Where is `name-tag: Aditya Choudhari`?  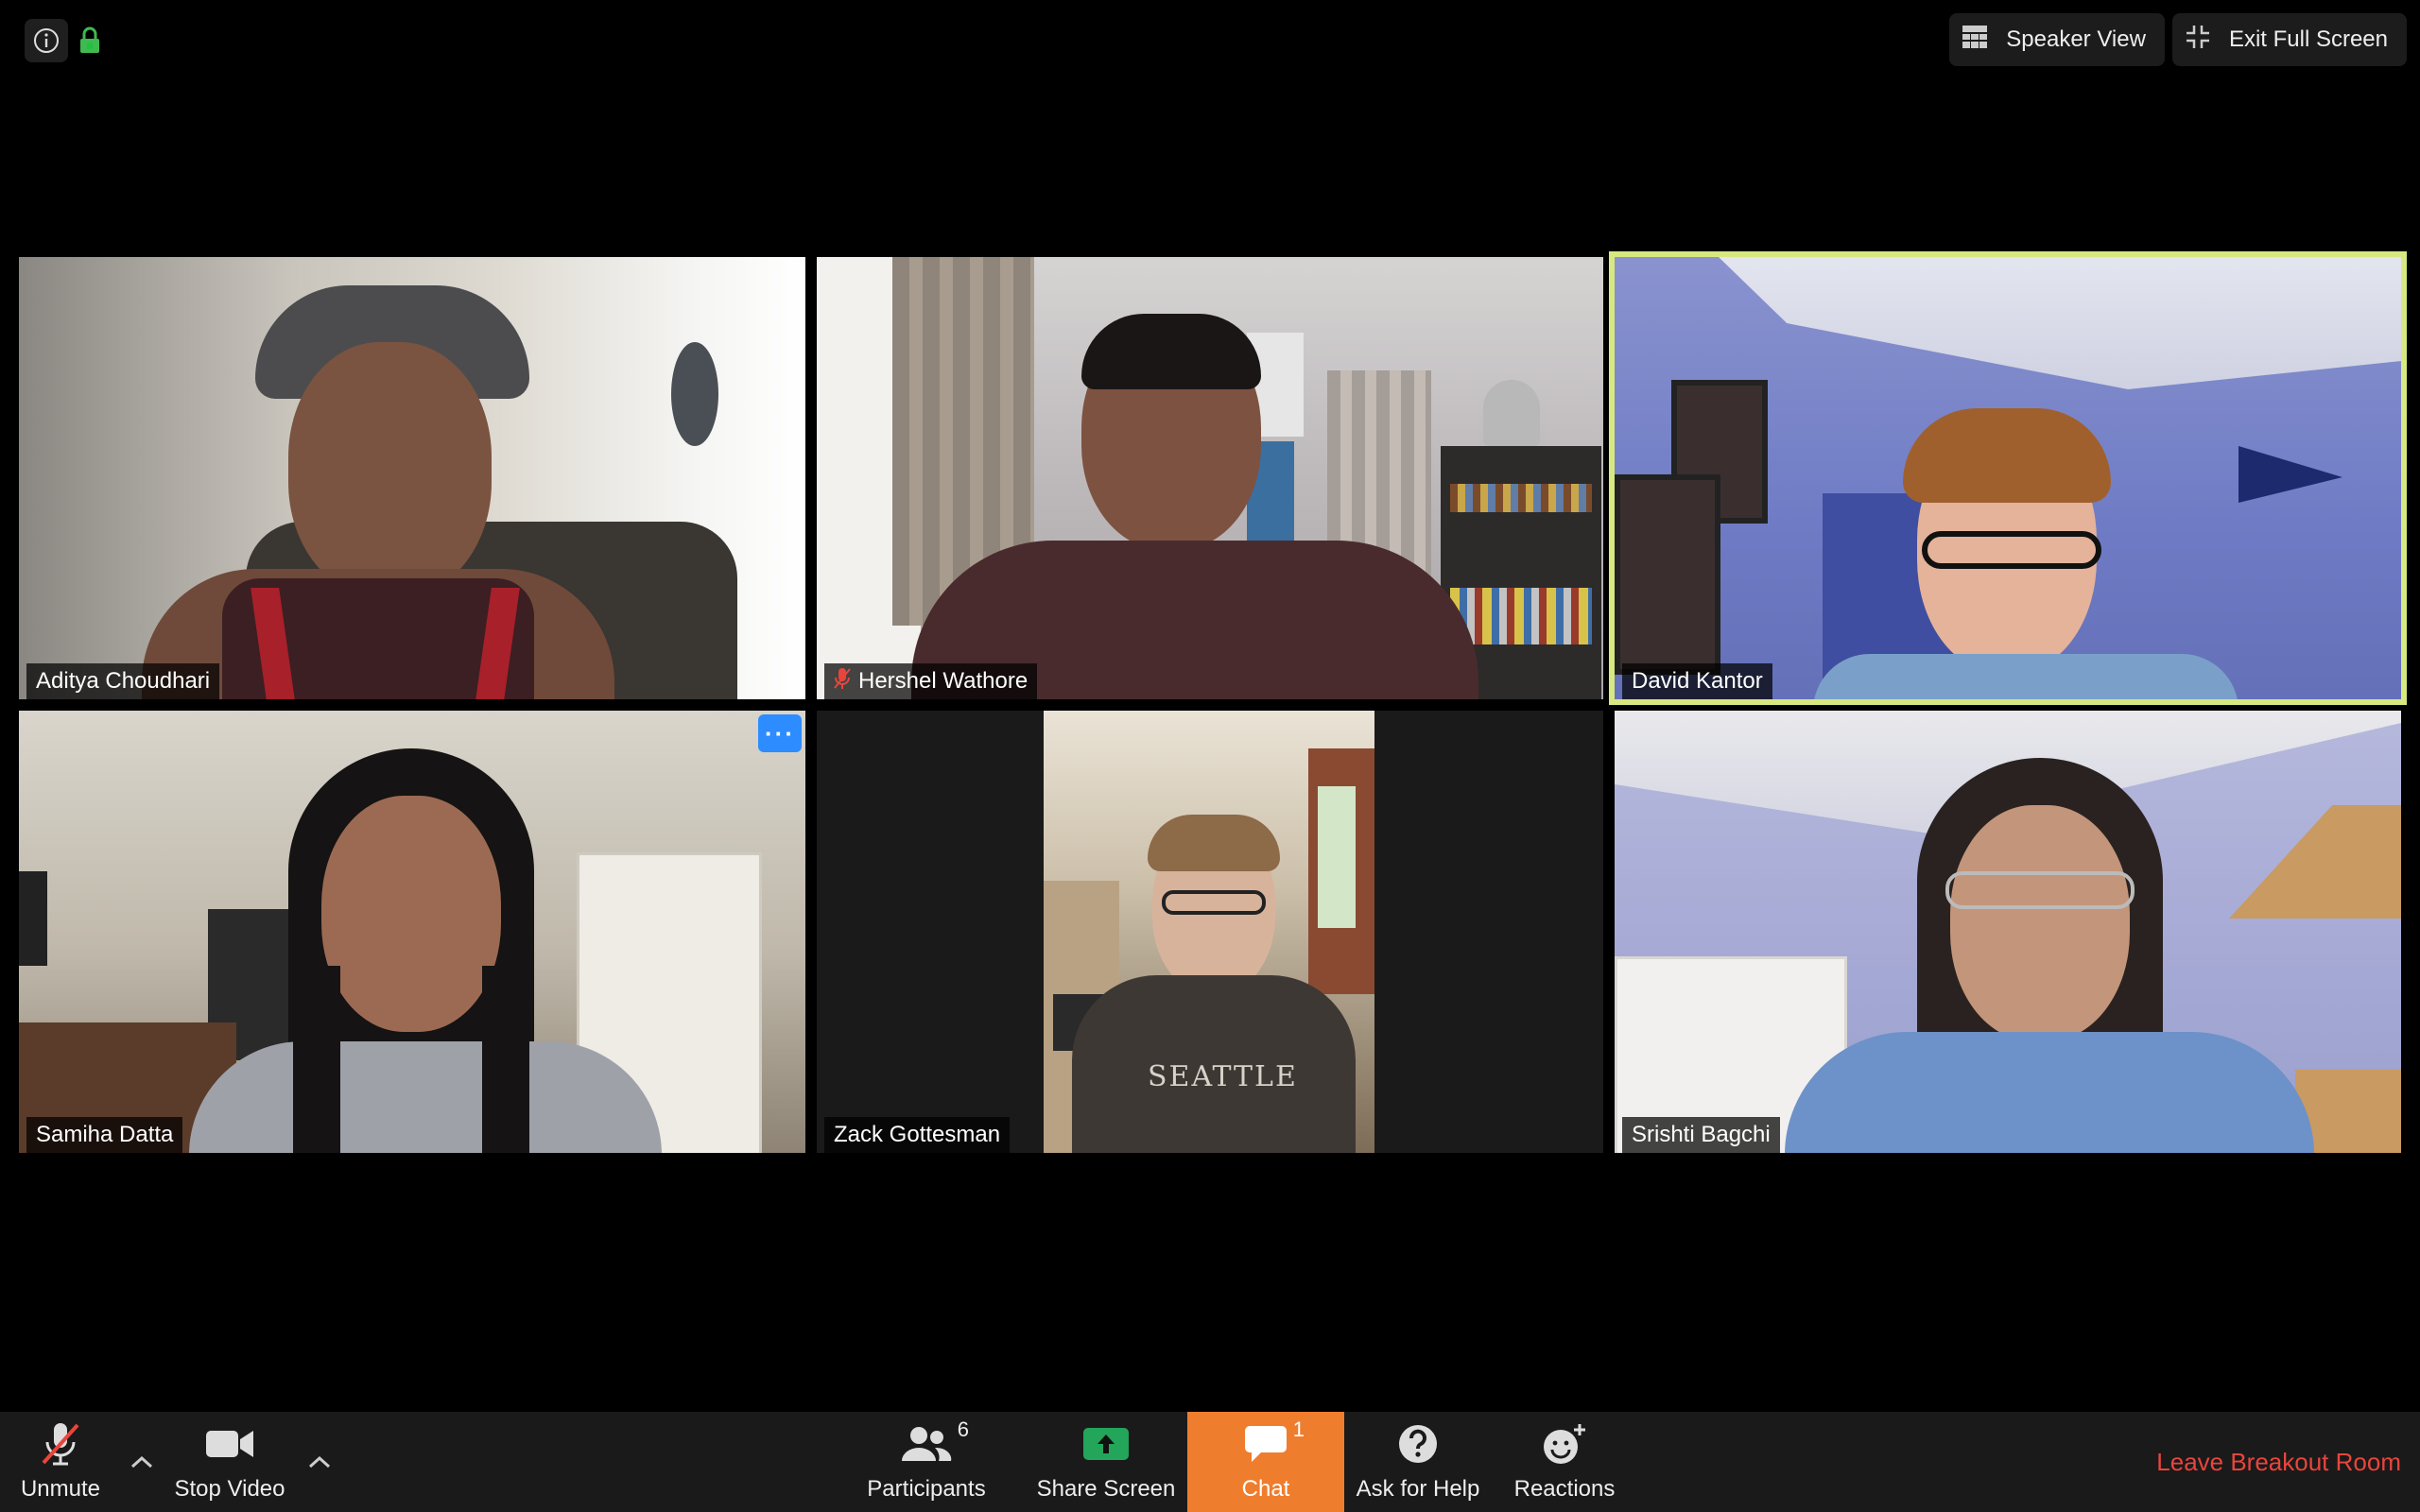 name-tag: Aditya Choudhari is located at coordinates (123, 681).